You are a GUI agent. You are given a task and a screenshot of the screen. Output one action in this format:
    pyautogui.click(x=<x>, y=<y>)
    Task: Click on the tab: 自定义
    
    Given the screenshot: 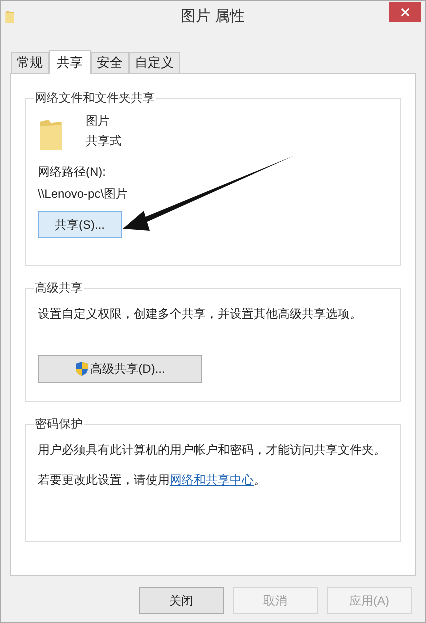 What is the action you would take?
    pyautogui.click(x=154, y=62)
    